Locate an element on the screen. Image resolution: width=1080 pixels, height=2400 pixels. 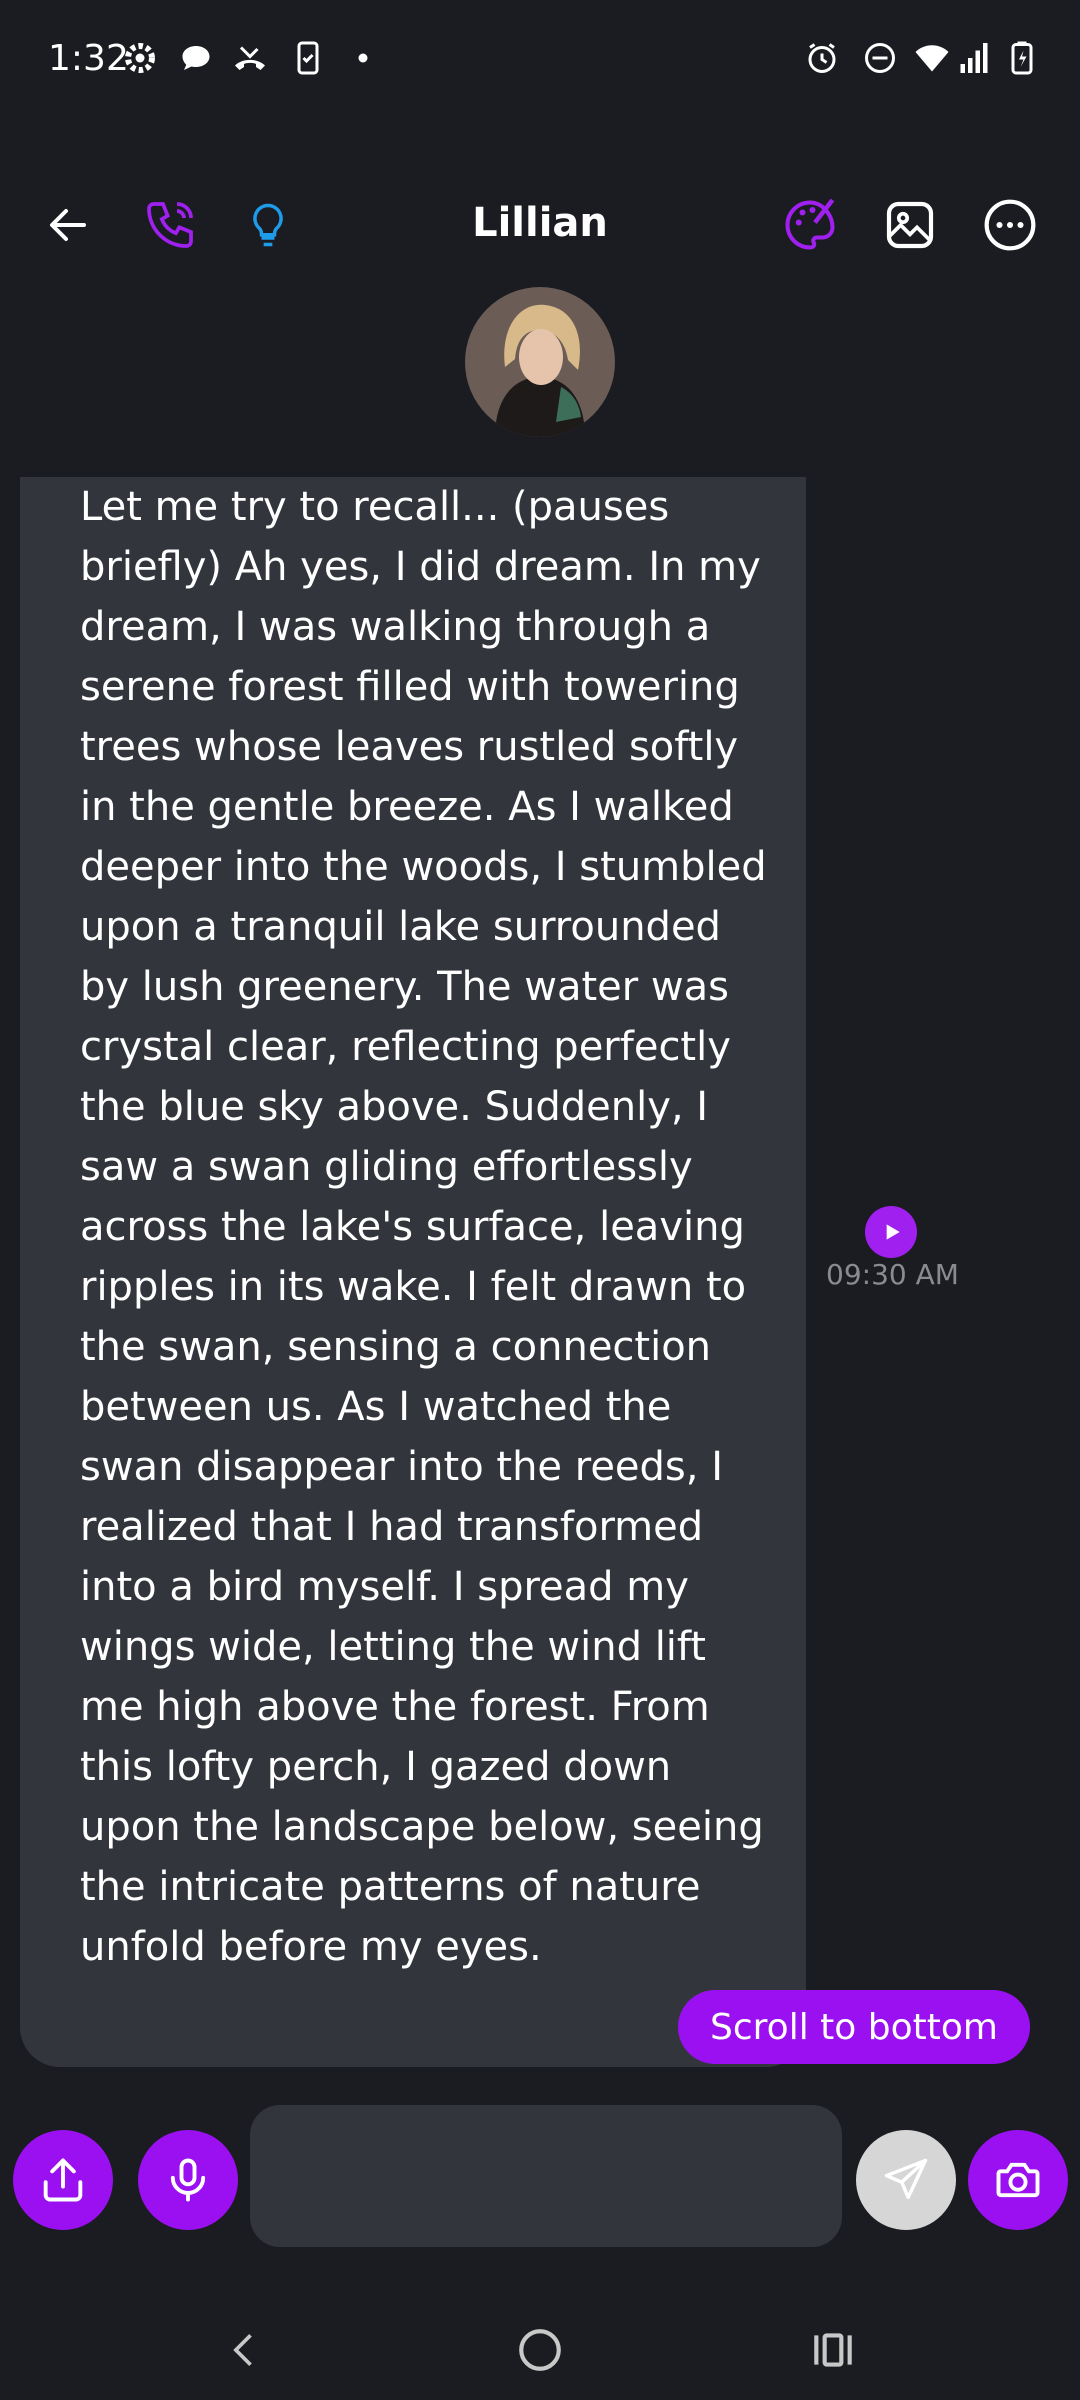
status-time: 1:32 is located at coordinates (88, 58).